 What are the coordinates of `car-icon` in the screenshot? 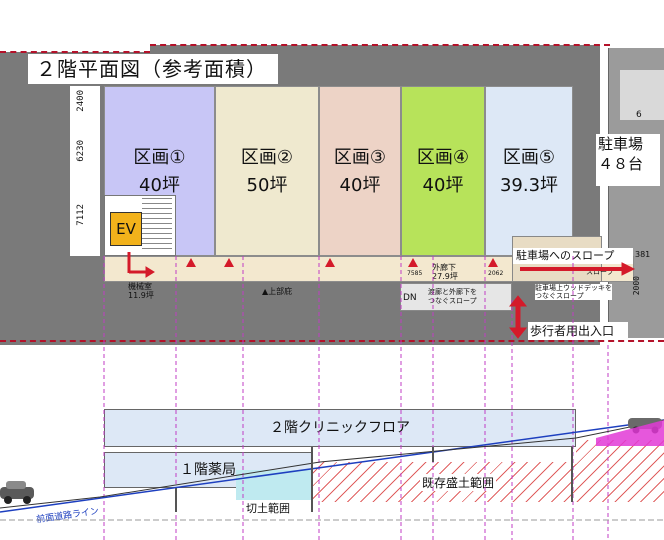 It's located at (17, 492).